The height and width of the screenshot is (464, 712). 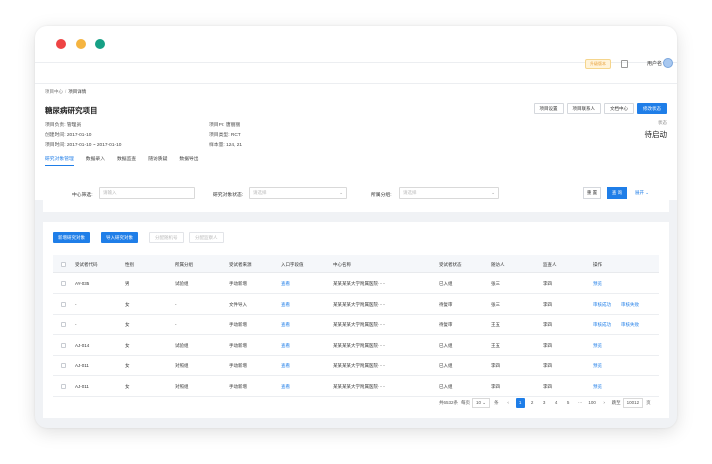 I want to click on table-row: AJ-011 女 对照组 手动新增 查看 某某某某大学附属医院····· 已入组 李四 李四 预览, so click(x=356, y=386).